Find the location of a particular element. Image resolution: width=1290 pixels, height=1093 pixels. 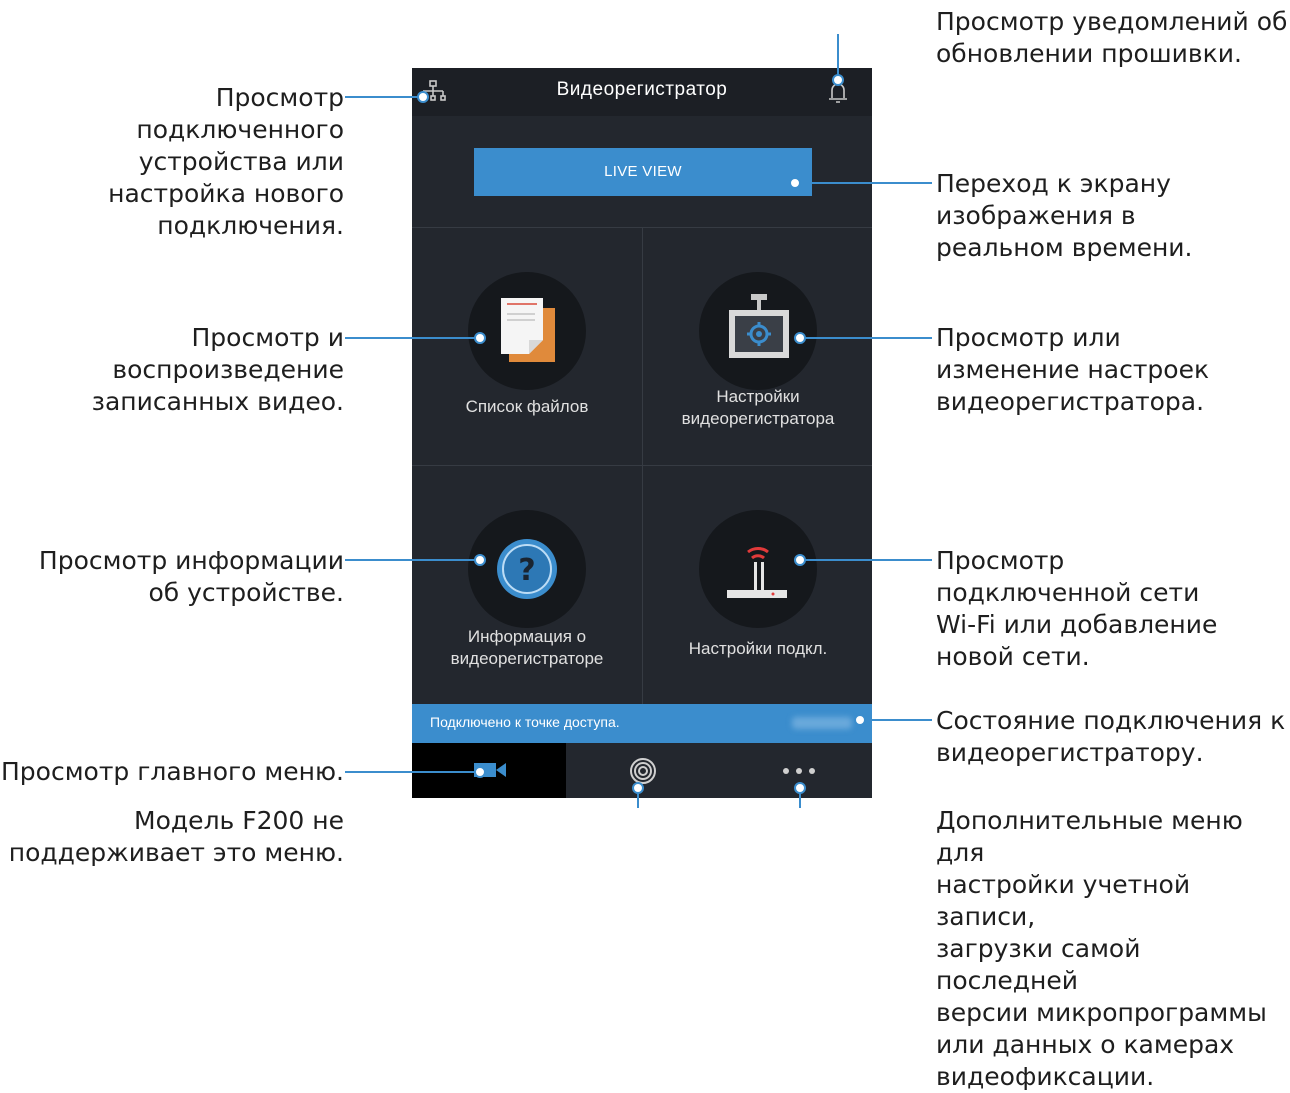

file-list-icon-circle is located at coordinates (527, 331).